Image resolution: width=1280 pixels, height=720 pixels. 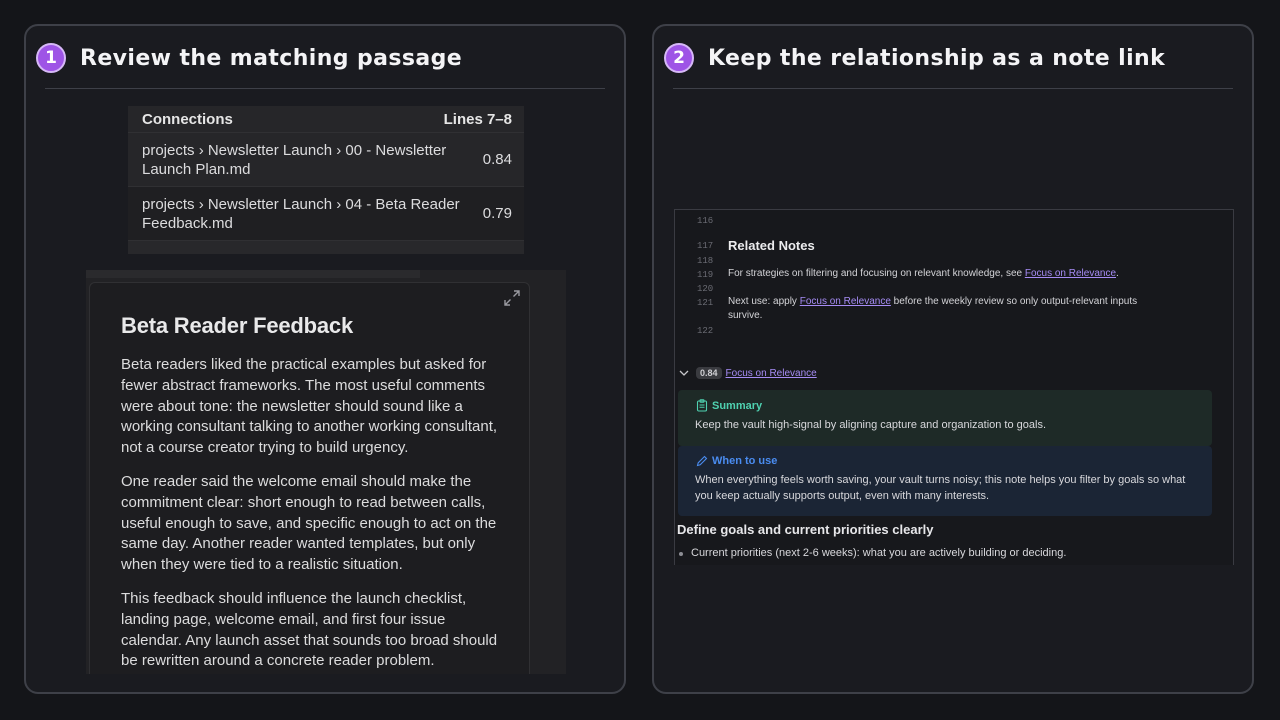 What do you see at coordinates (705, 289) in the screenshot?
I see `line-number: 120` at bounding box center [705, 289].